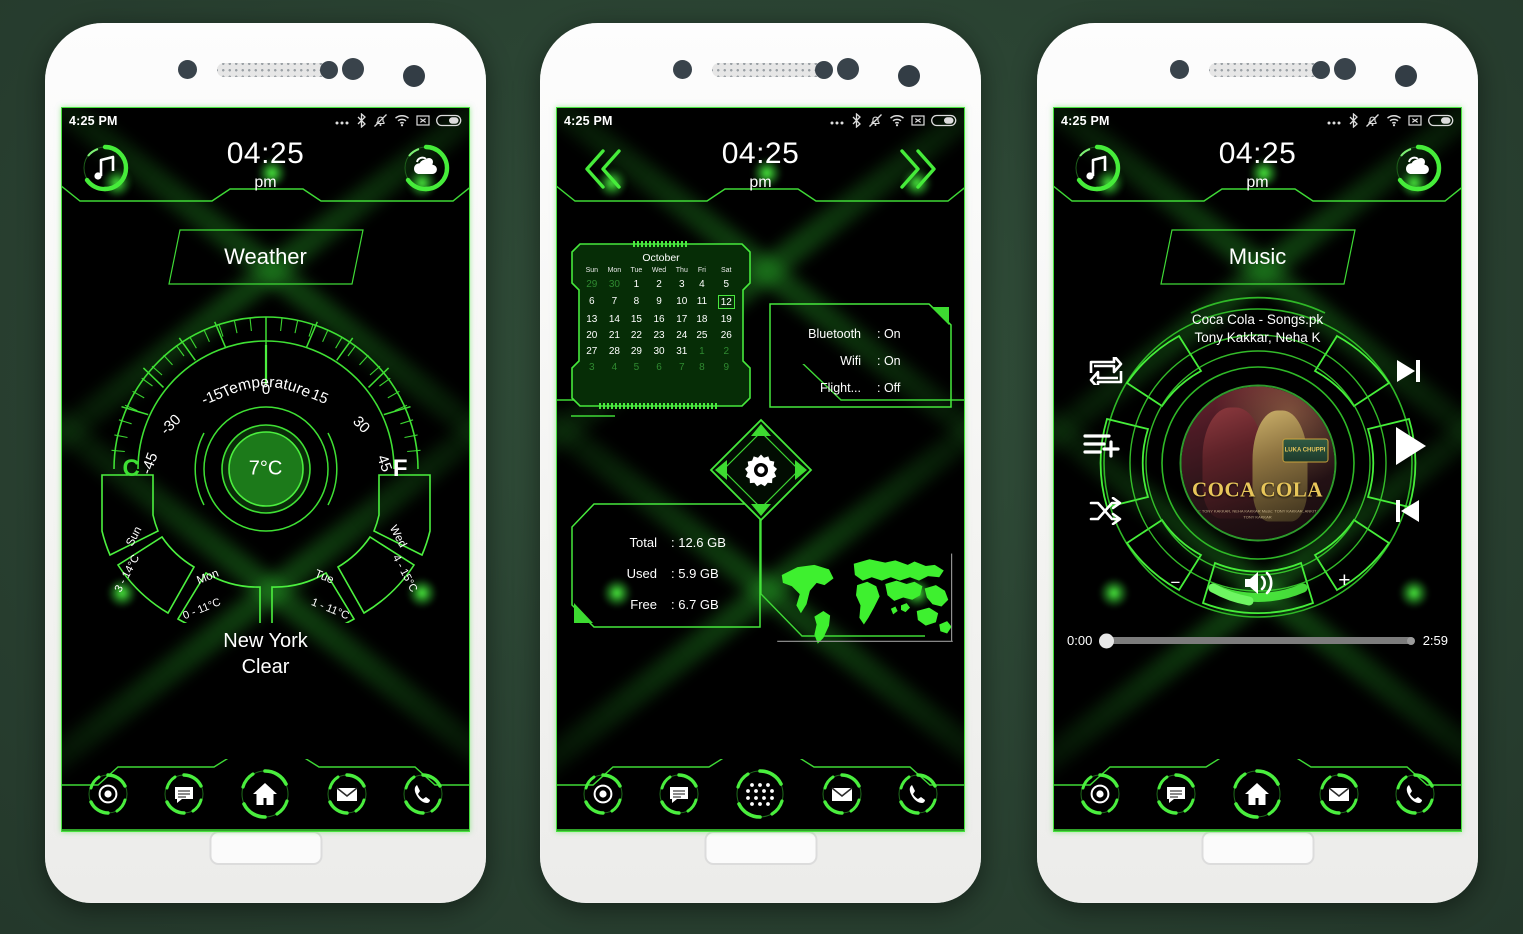 This screenshot has width=1523, height=934. Describe the element at coordinates (824, 70) in the screenshot. I see `light-sensor-icon` at that location.